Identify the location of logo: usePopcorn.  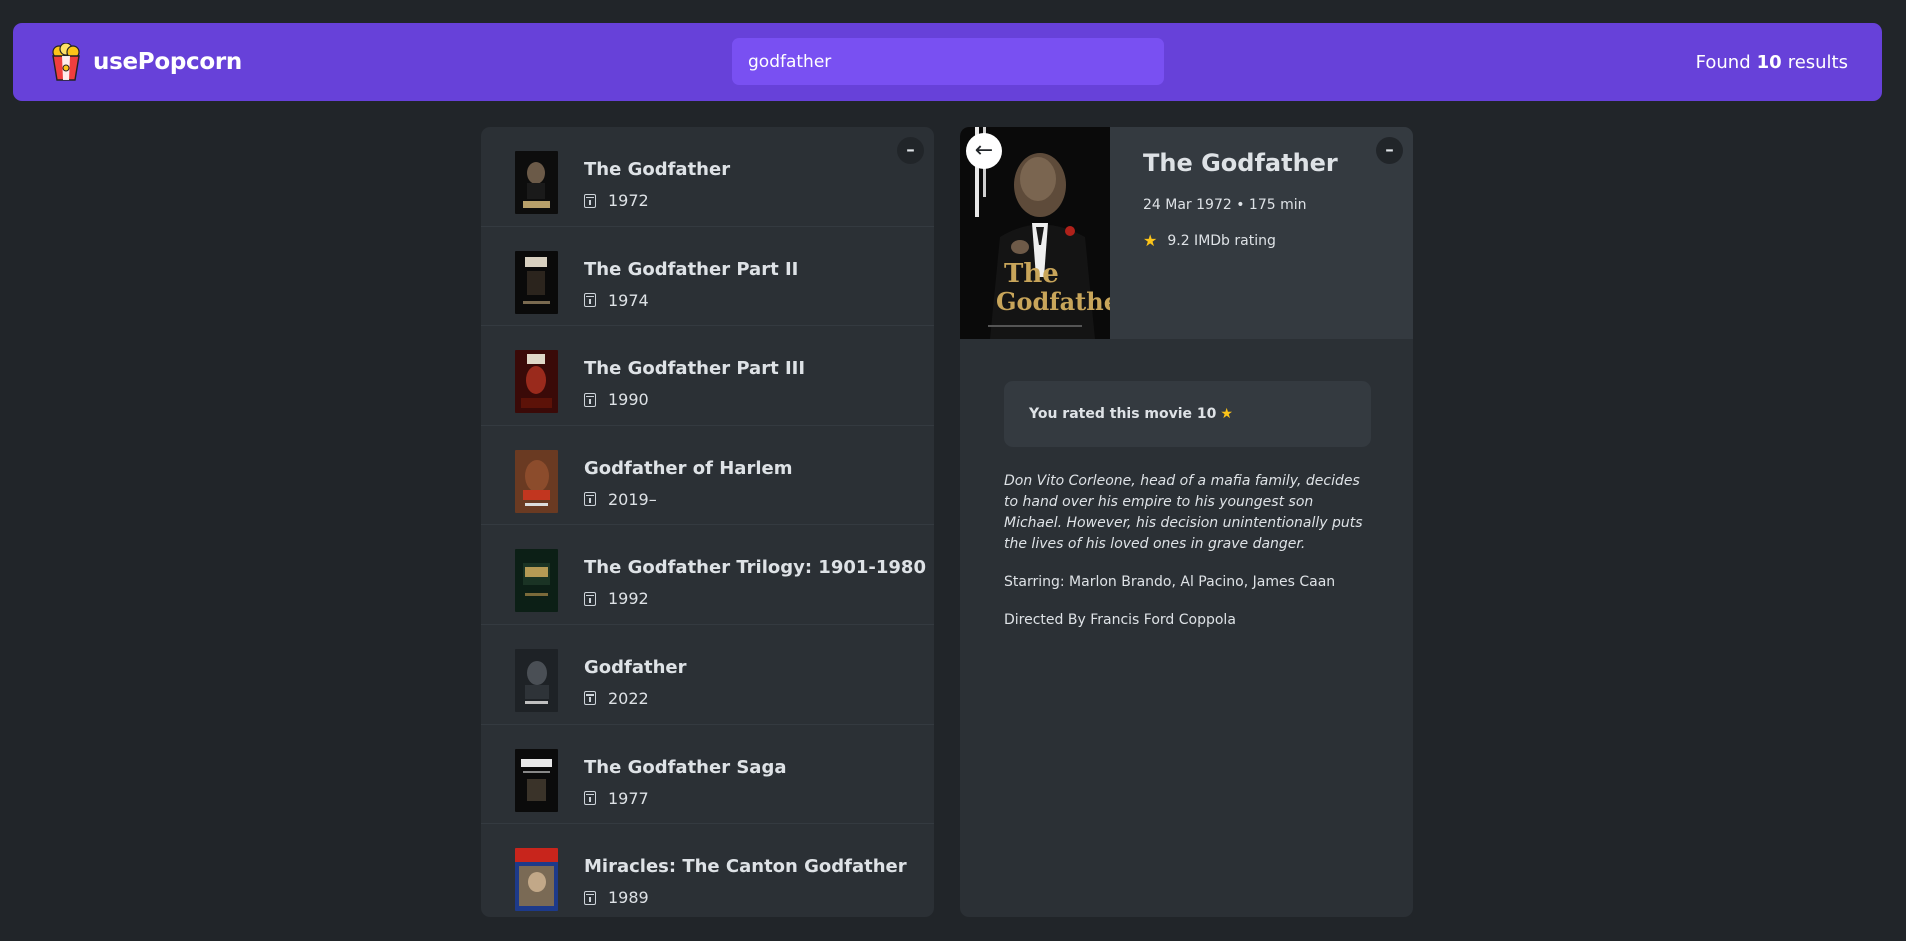
(146, 62).